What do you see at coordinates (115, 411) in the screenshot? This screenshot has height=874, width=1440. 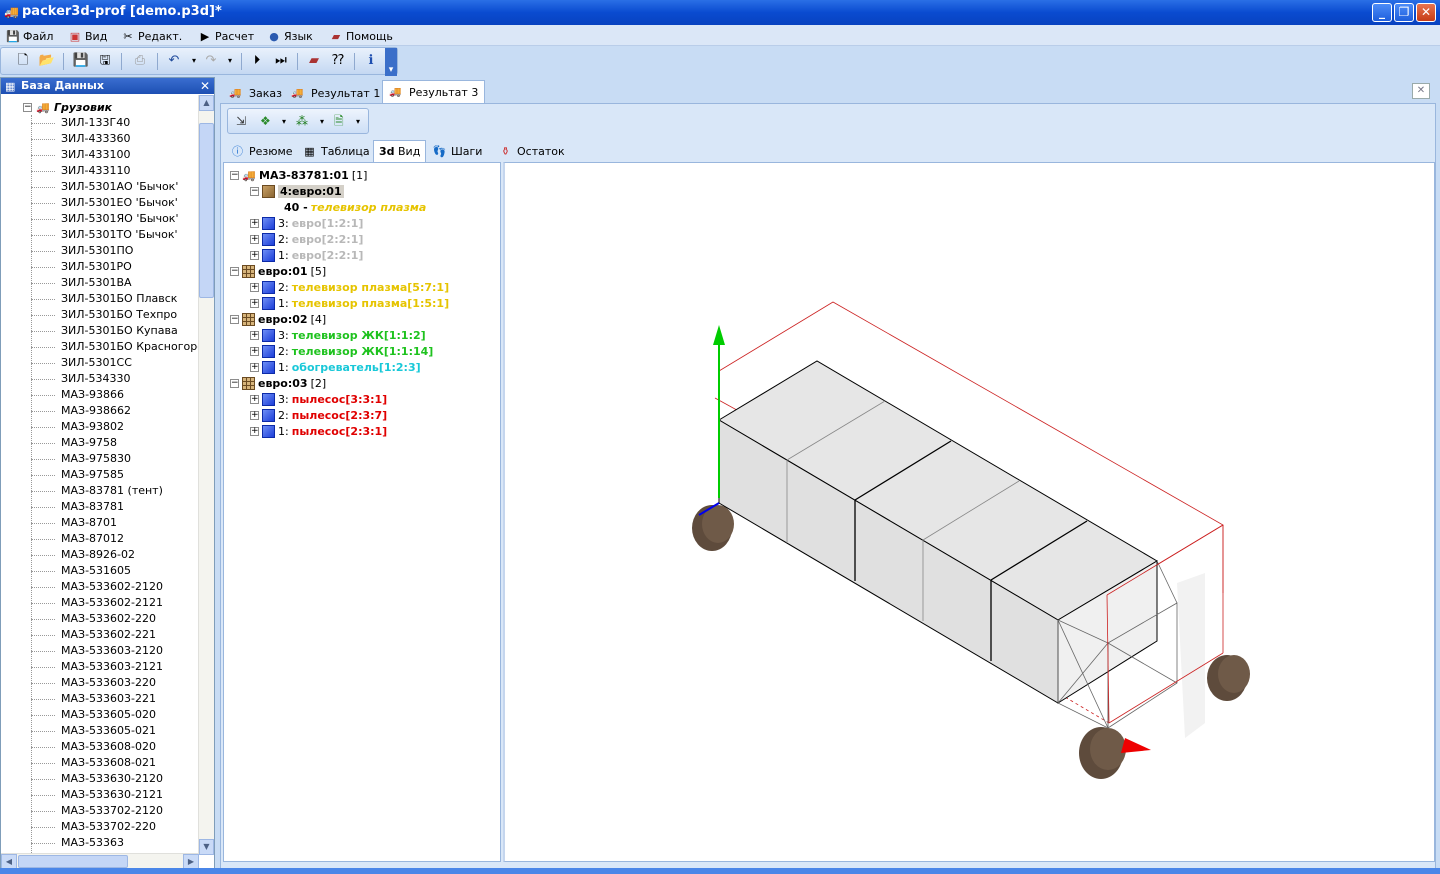 I see `list-item: МАЗ-938662` at bounding box center [115, 411].